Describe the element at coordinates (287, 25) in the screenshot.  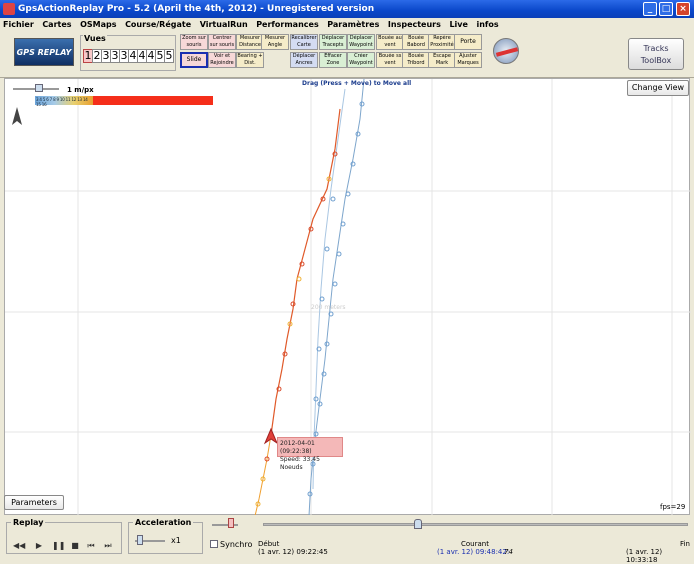
I see `menu-performances: Performances` at that location.